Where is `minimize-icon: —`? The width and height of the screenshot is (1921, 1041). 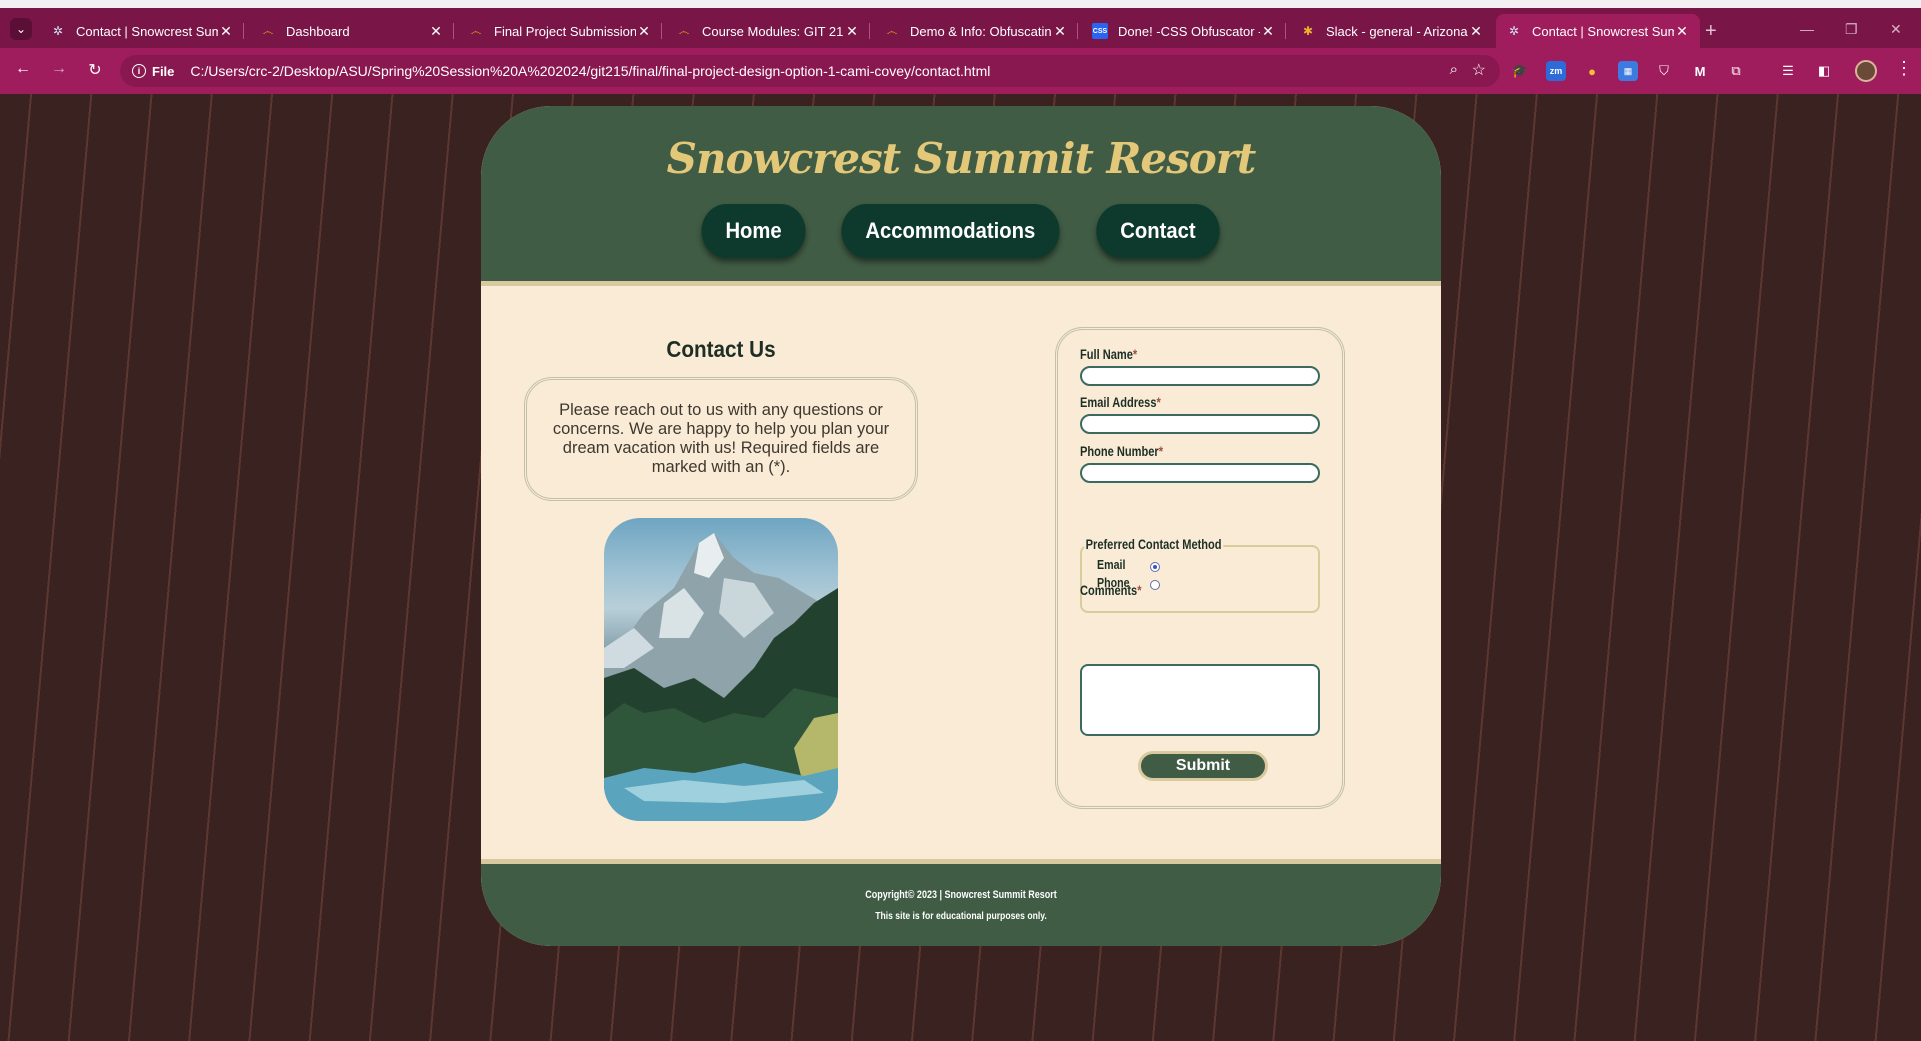 minimize-icon: — is located at coordinates (1807, 29).